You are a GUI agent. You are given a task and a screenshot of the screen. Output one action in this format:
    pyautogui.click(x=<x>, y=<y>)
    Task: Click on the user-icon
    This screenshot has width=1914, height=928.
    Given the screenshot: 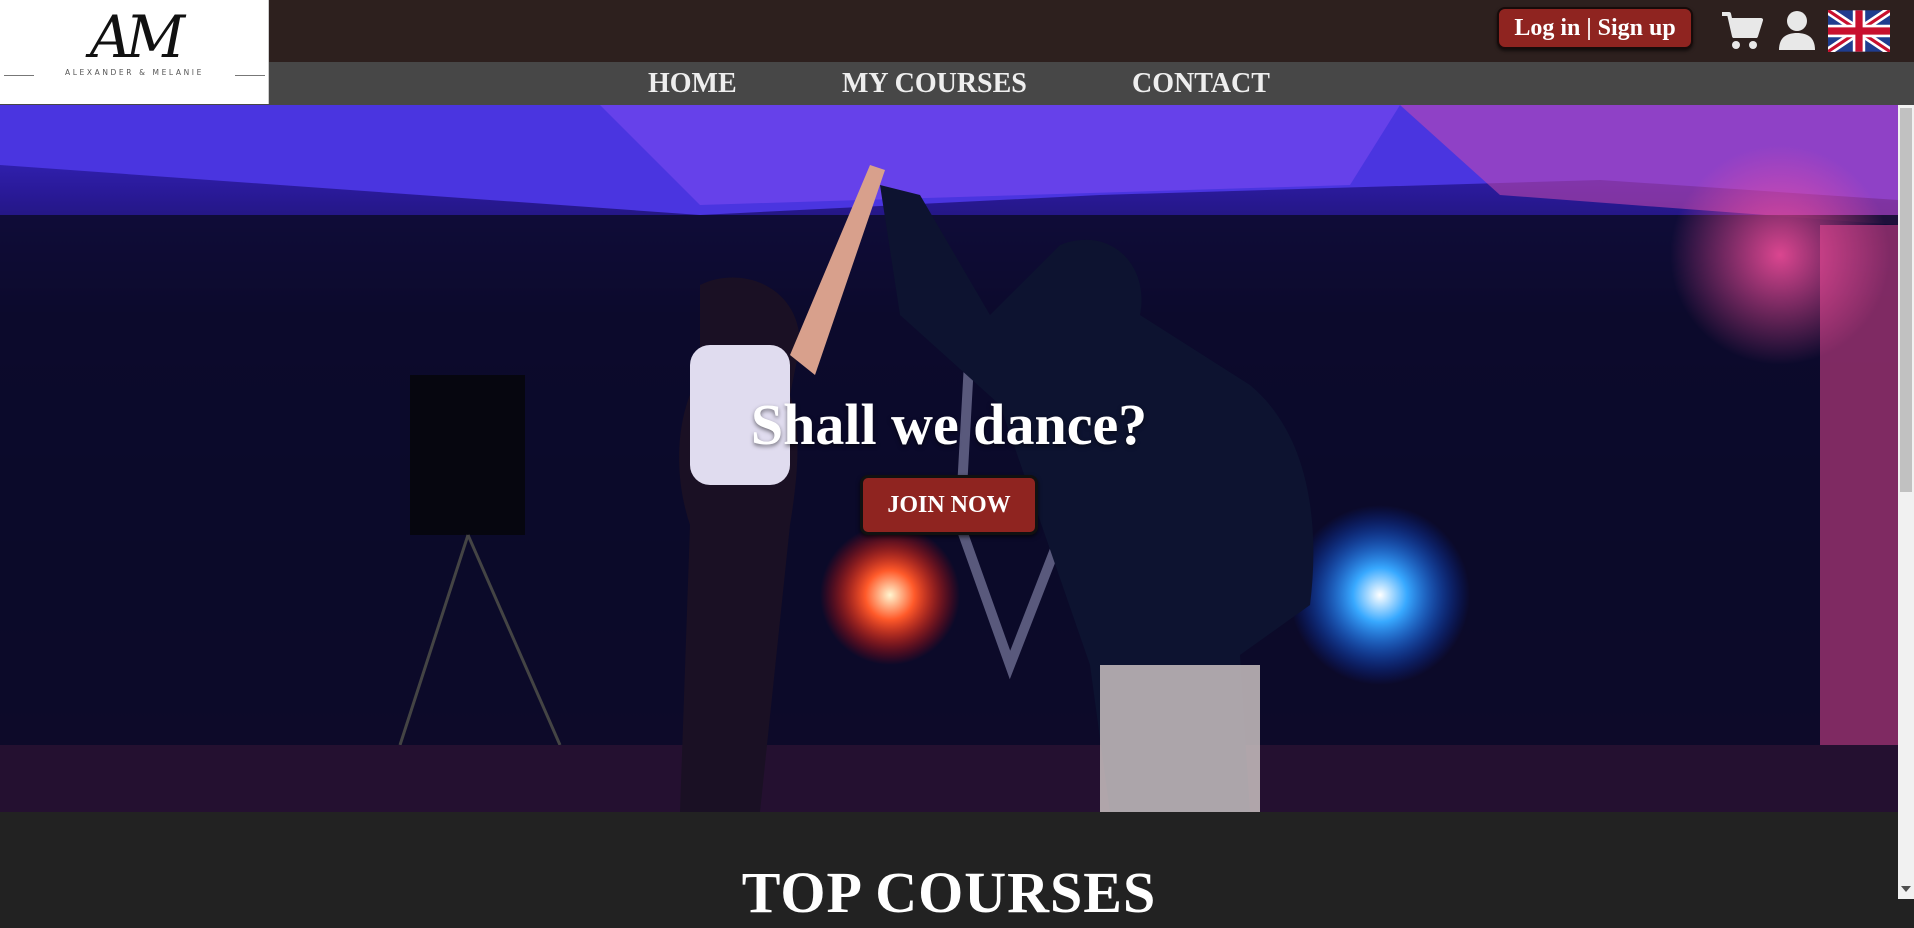 What is the action you would take?
    pyautogui.click(x=1797, y=30)
    